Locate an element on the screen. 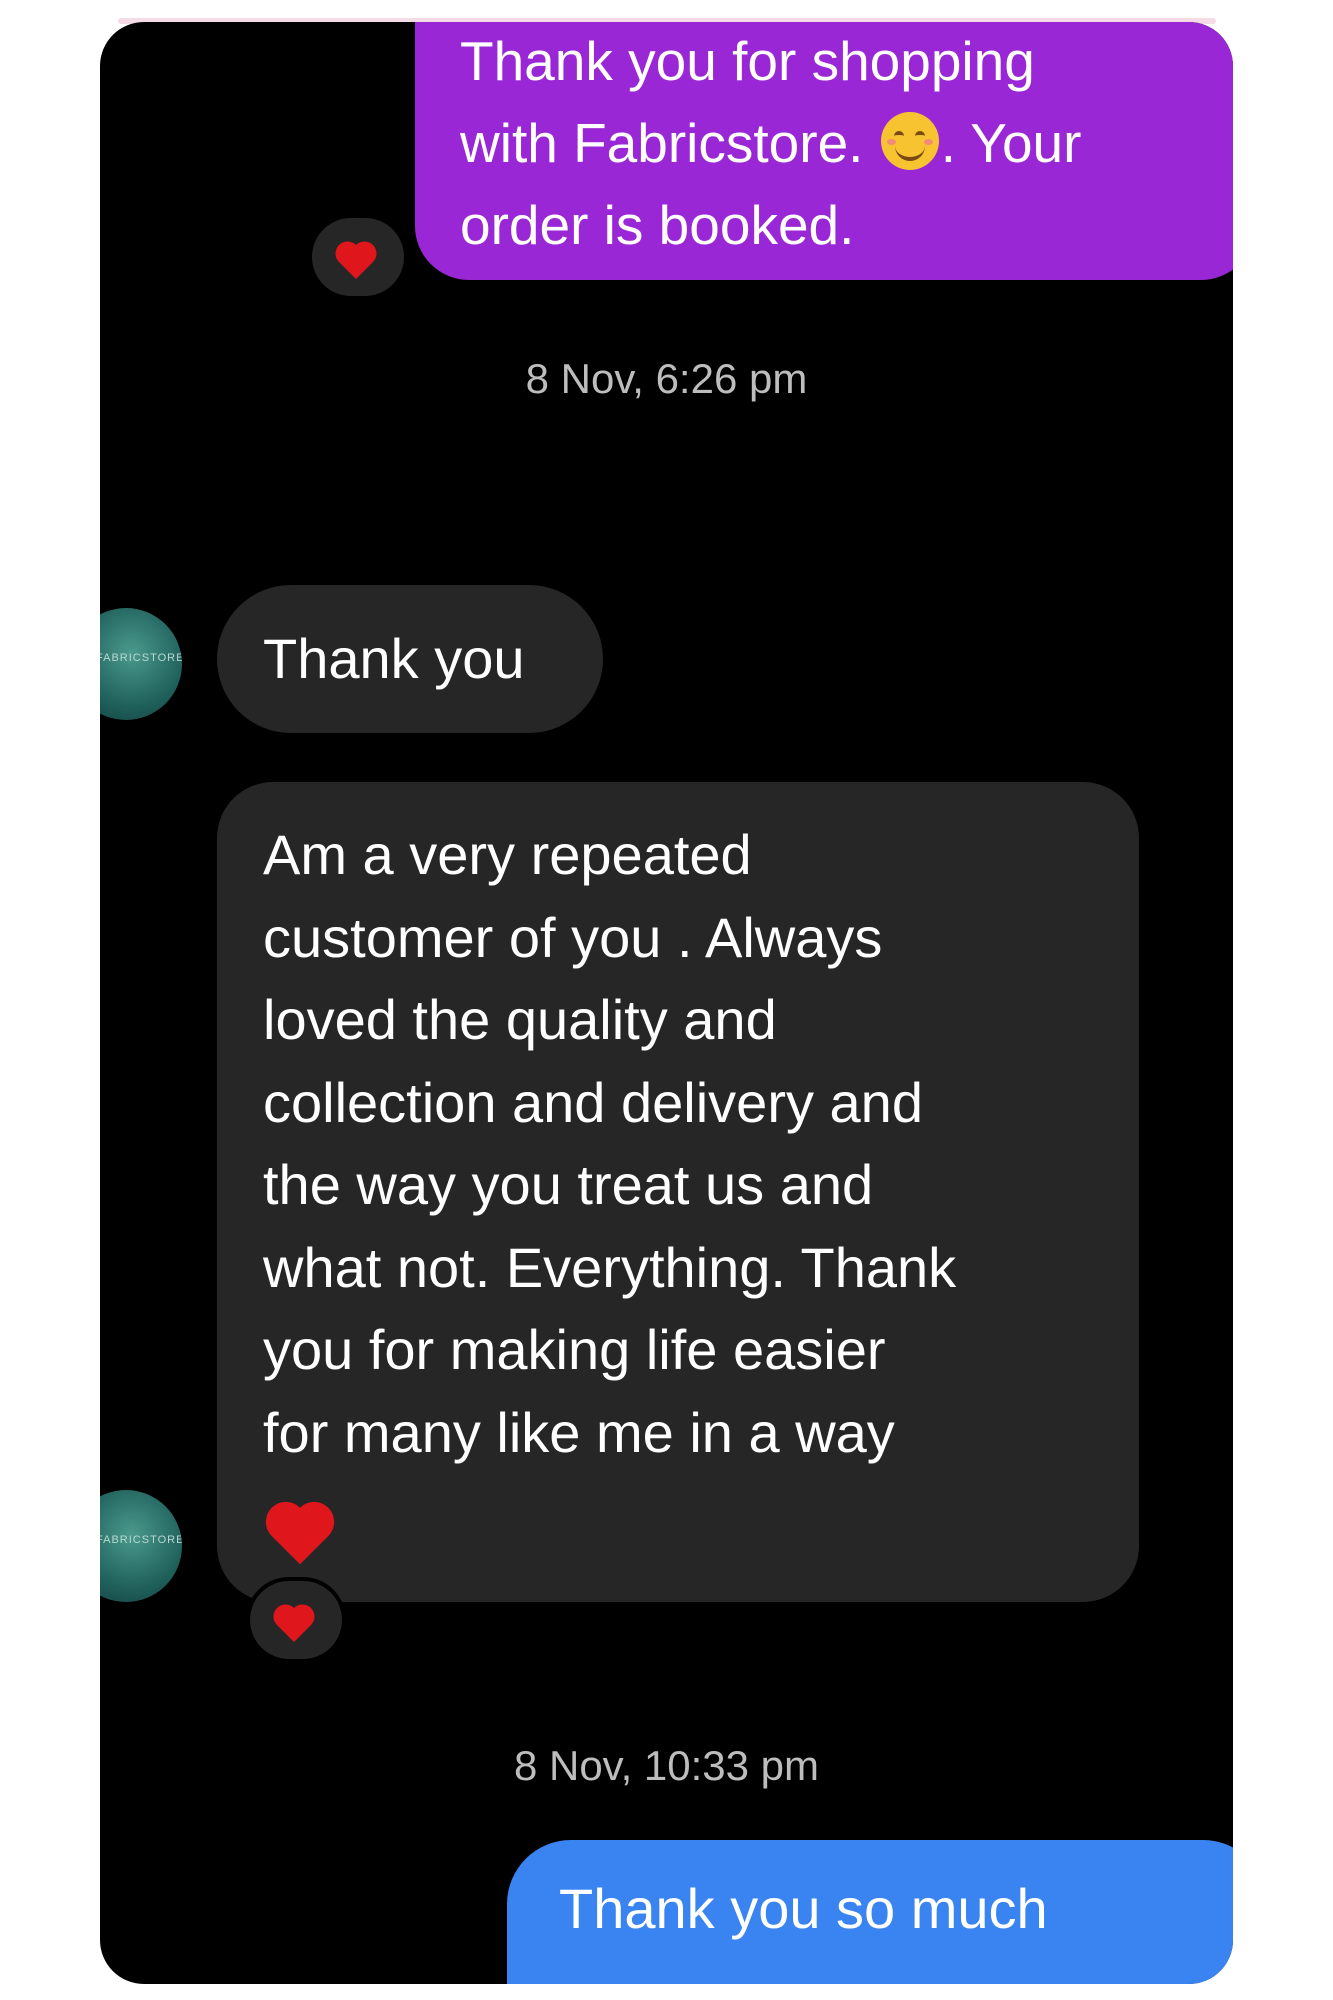 The image size is (1333, 2000). message-line: Thank you for shopping is located at coordinates (747, 61).